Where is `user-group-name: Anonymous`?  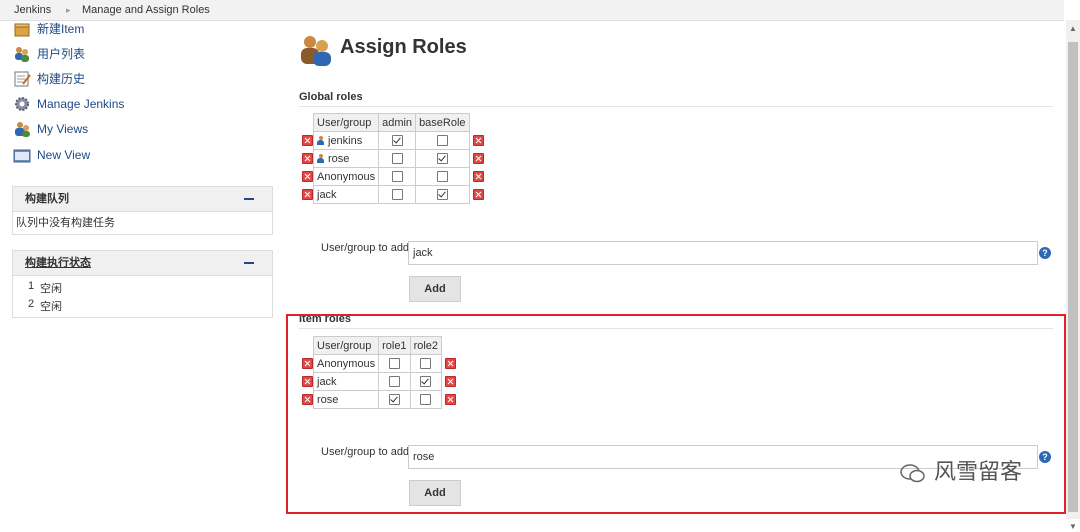
user-group-name: Anonymous is located at coordinates (346, 176).